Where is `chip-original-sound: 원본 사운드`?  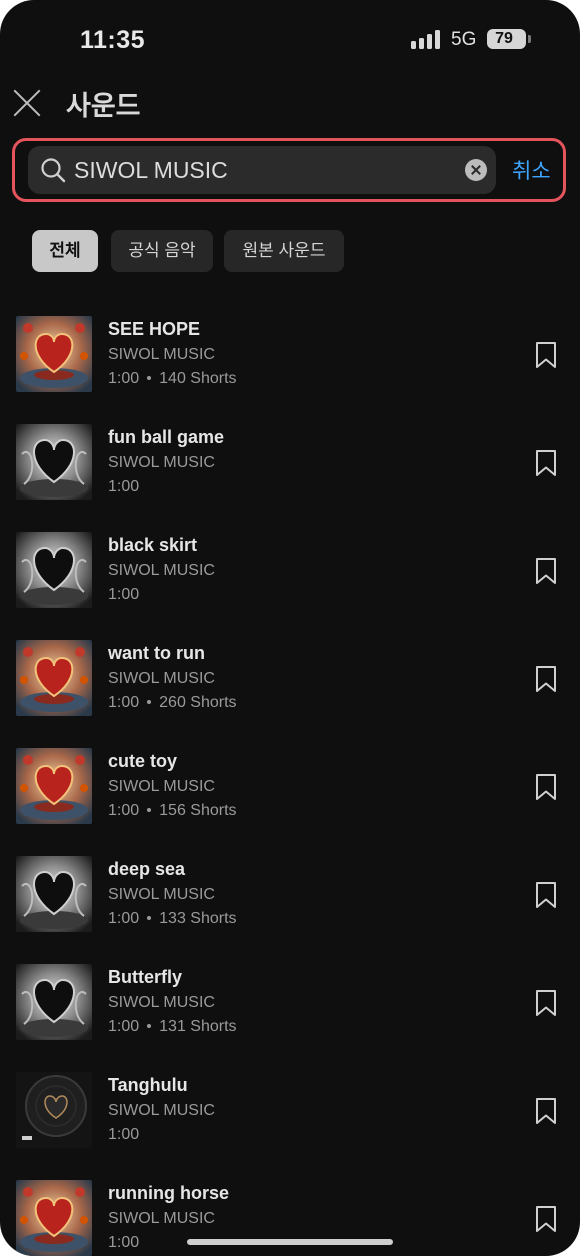
chip-original-sound: 원본 사운드 is located at coordinates (284, 251).